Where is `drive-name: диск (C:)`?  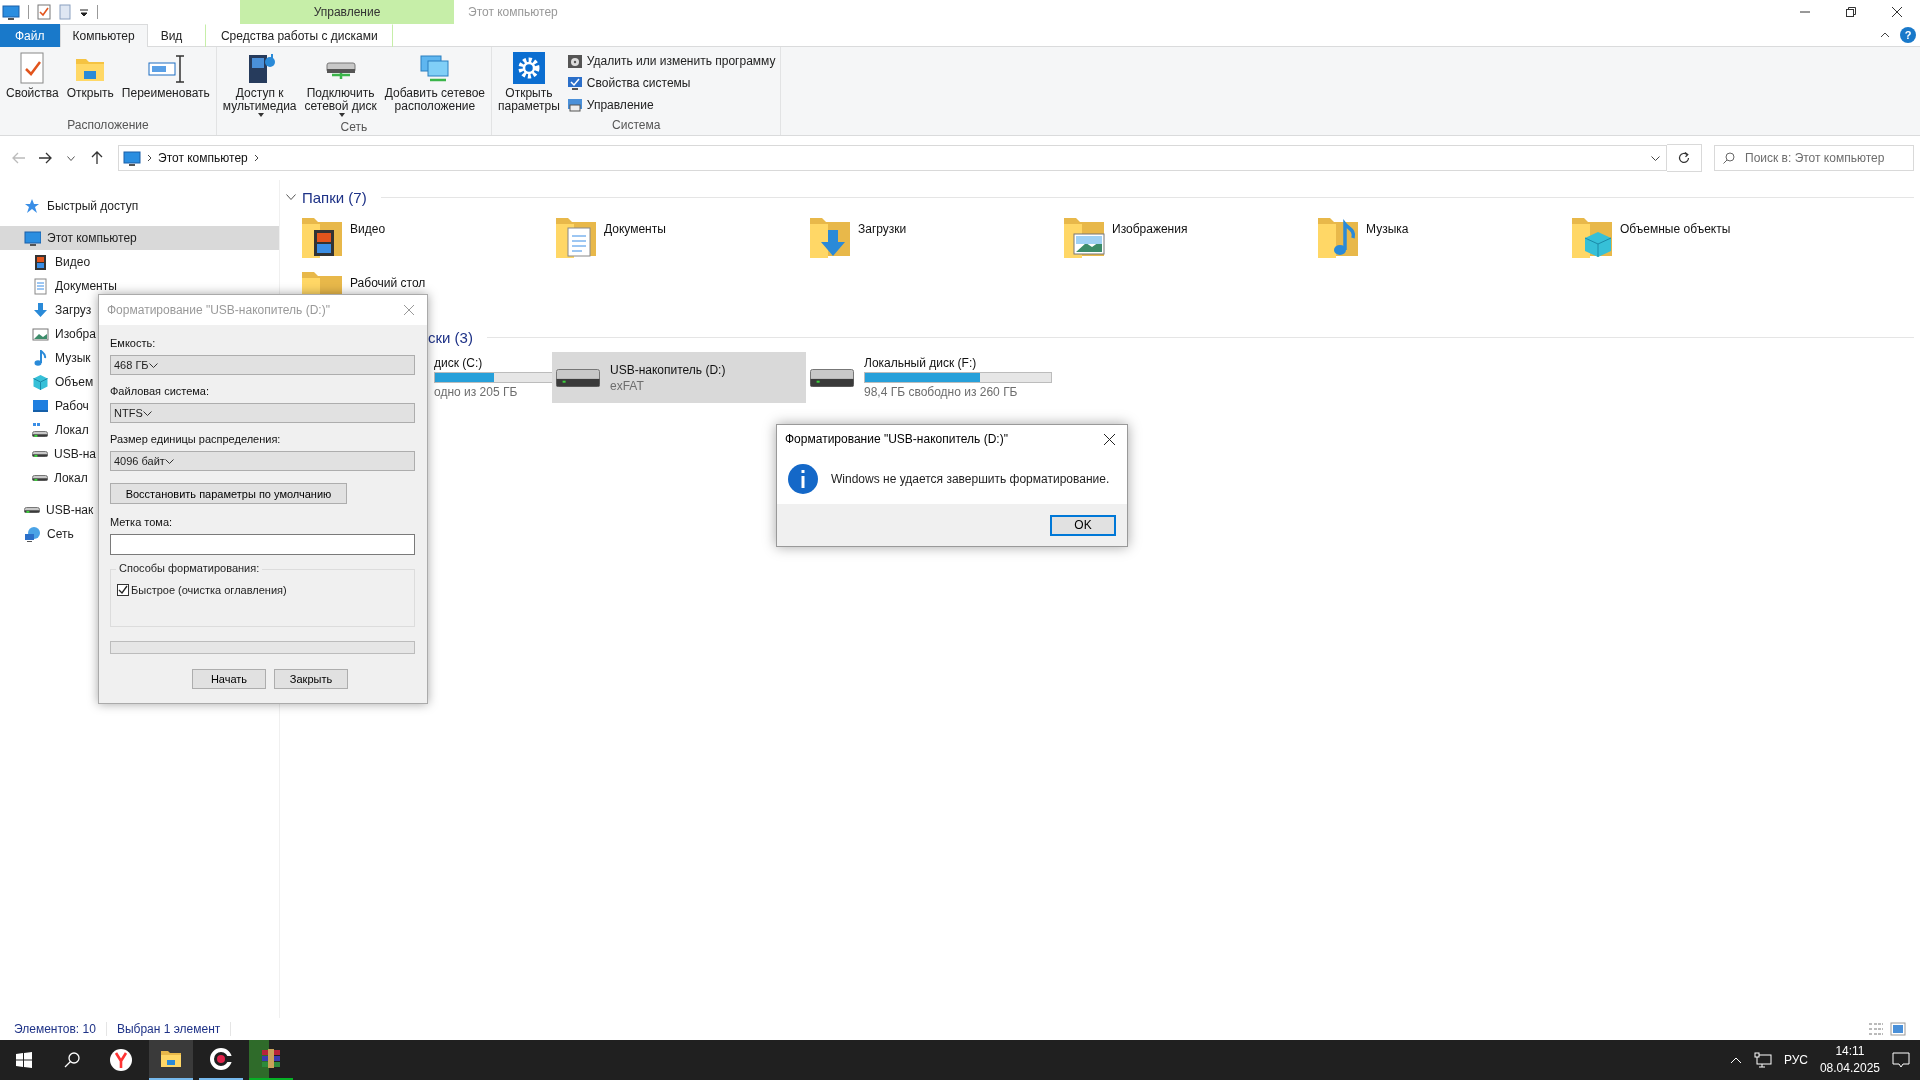
drive-name: диск (C:) is located at coordinates (459, 363).